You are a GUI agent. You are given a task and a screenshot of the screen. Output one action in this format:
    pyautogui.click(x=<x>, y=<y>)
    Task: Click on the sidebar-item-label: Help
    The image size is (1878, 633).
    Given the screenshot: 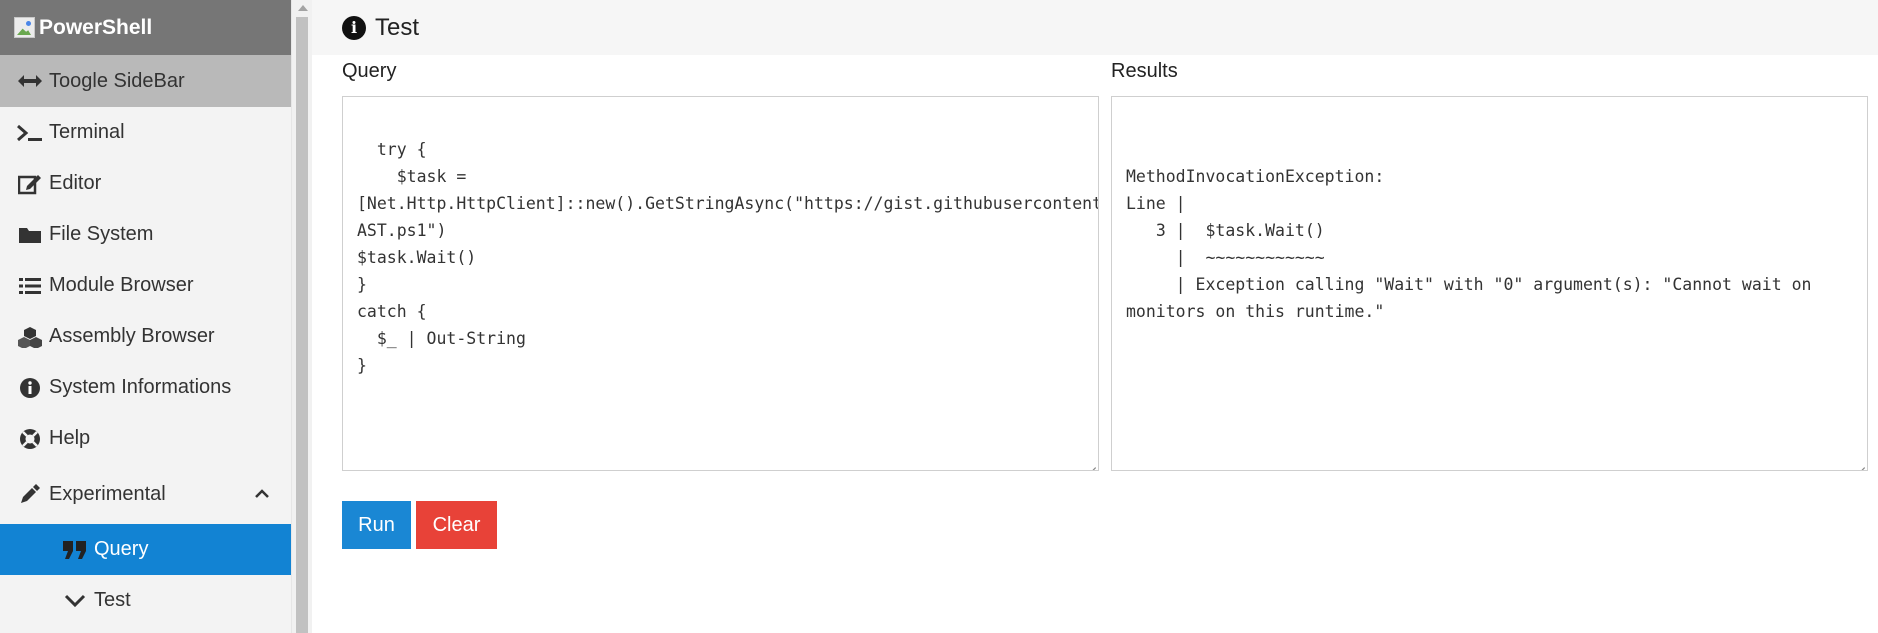 What is the action you would take?
    pyautogui.click(x=70, y=438)
    